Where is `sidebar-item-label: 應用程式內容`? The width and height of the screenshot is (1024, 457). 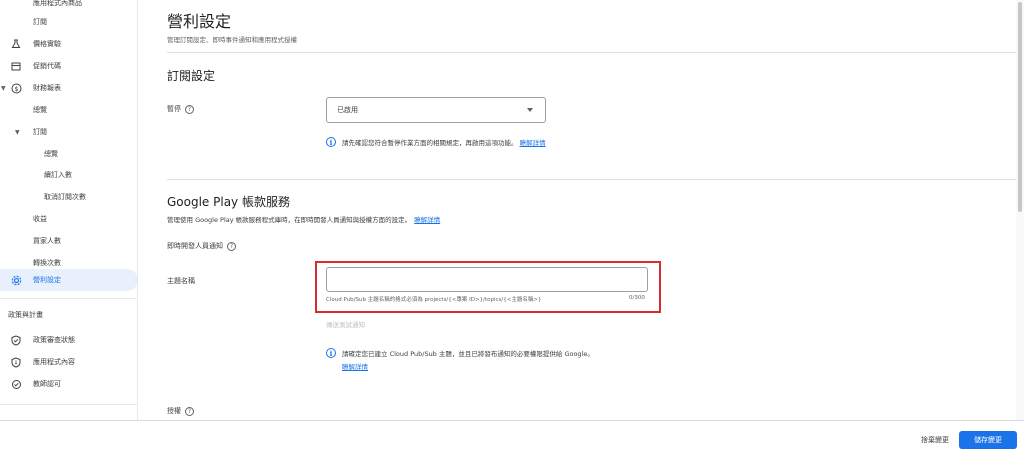
sidebar-item-label: 應用程式內容 is located at coordinates (54, 362).